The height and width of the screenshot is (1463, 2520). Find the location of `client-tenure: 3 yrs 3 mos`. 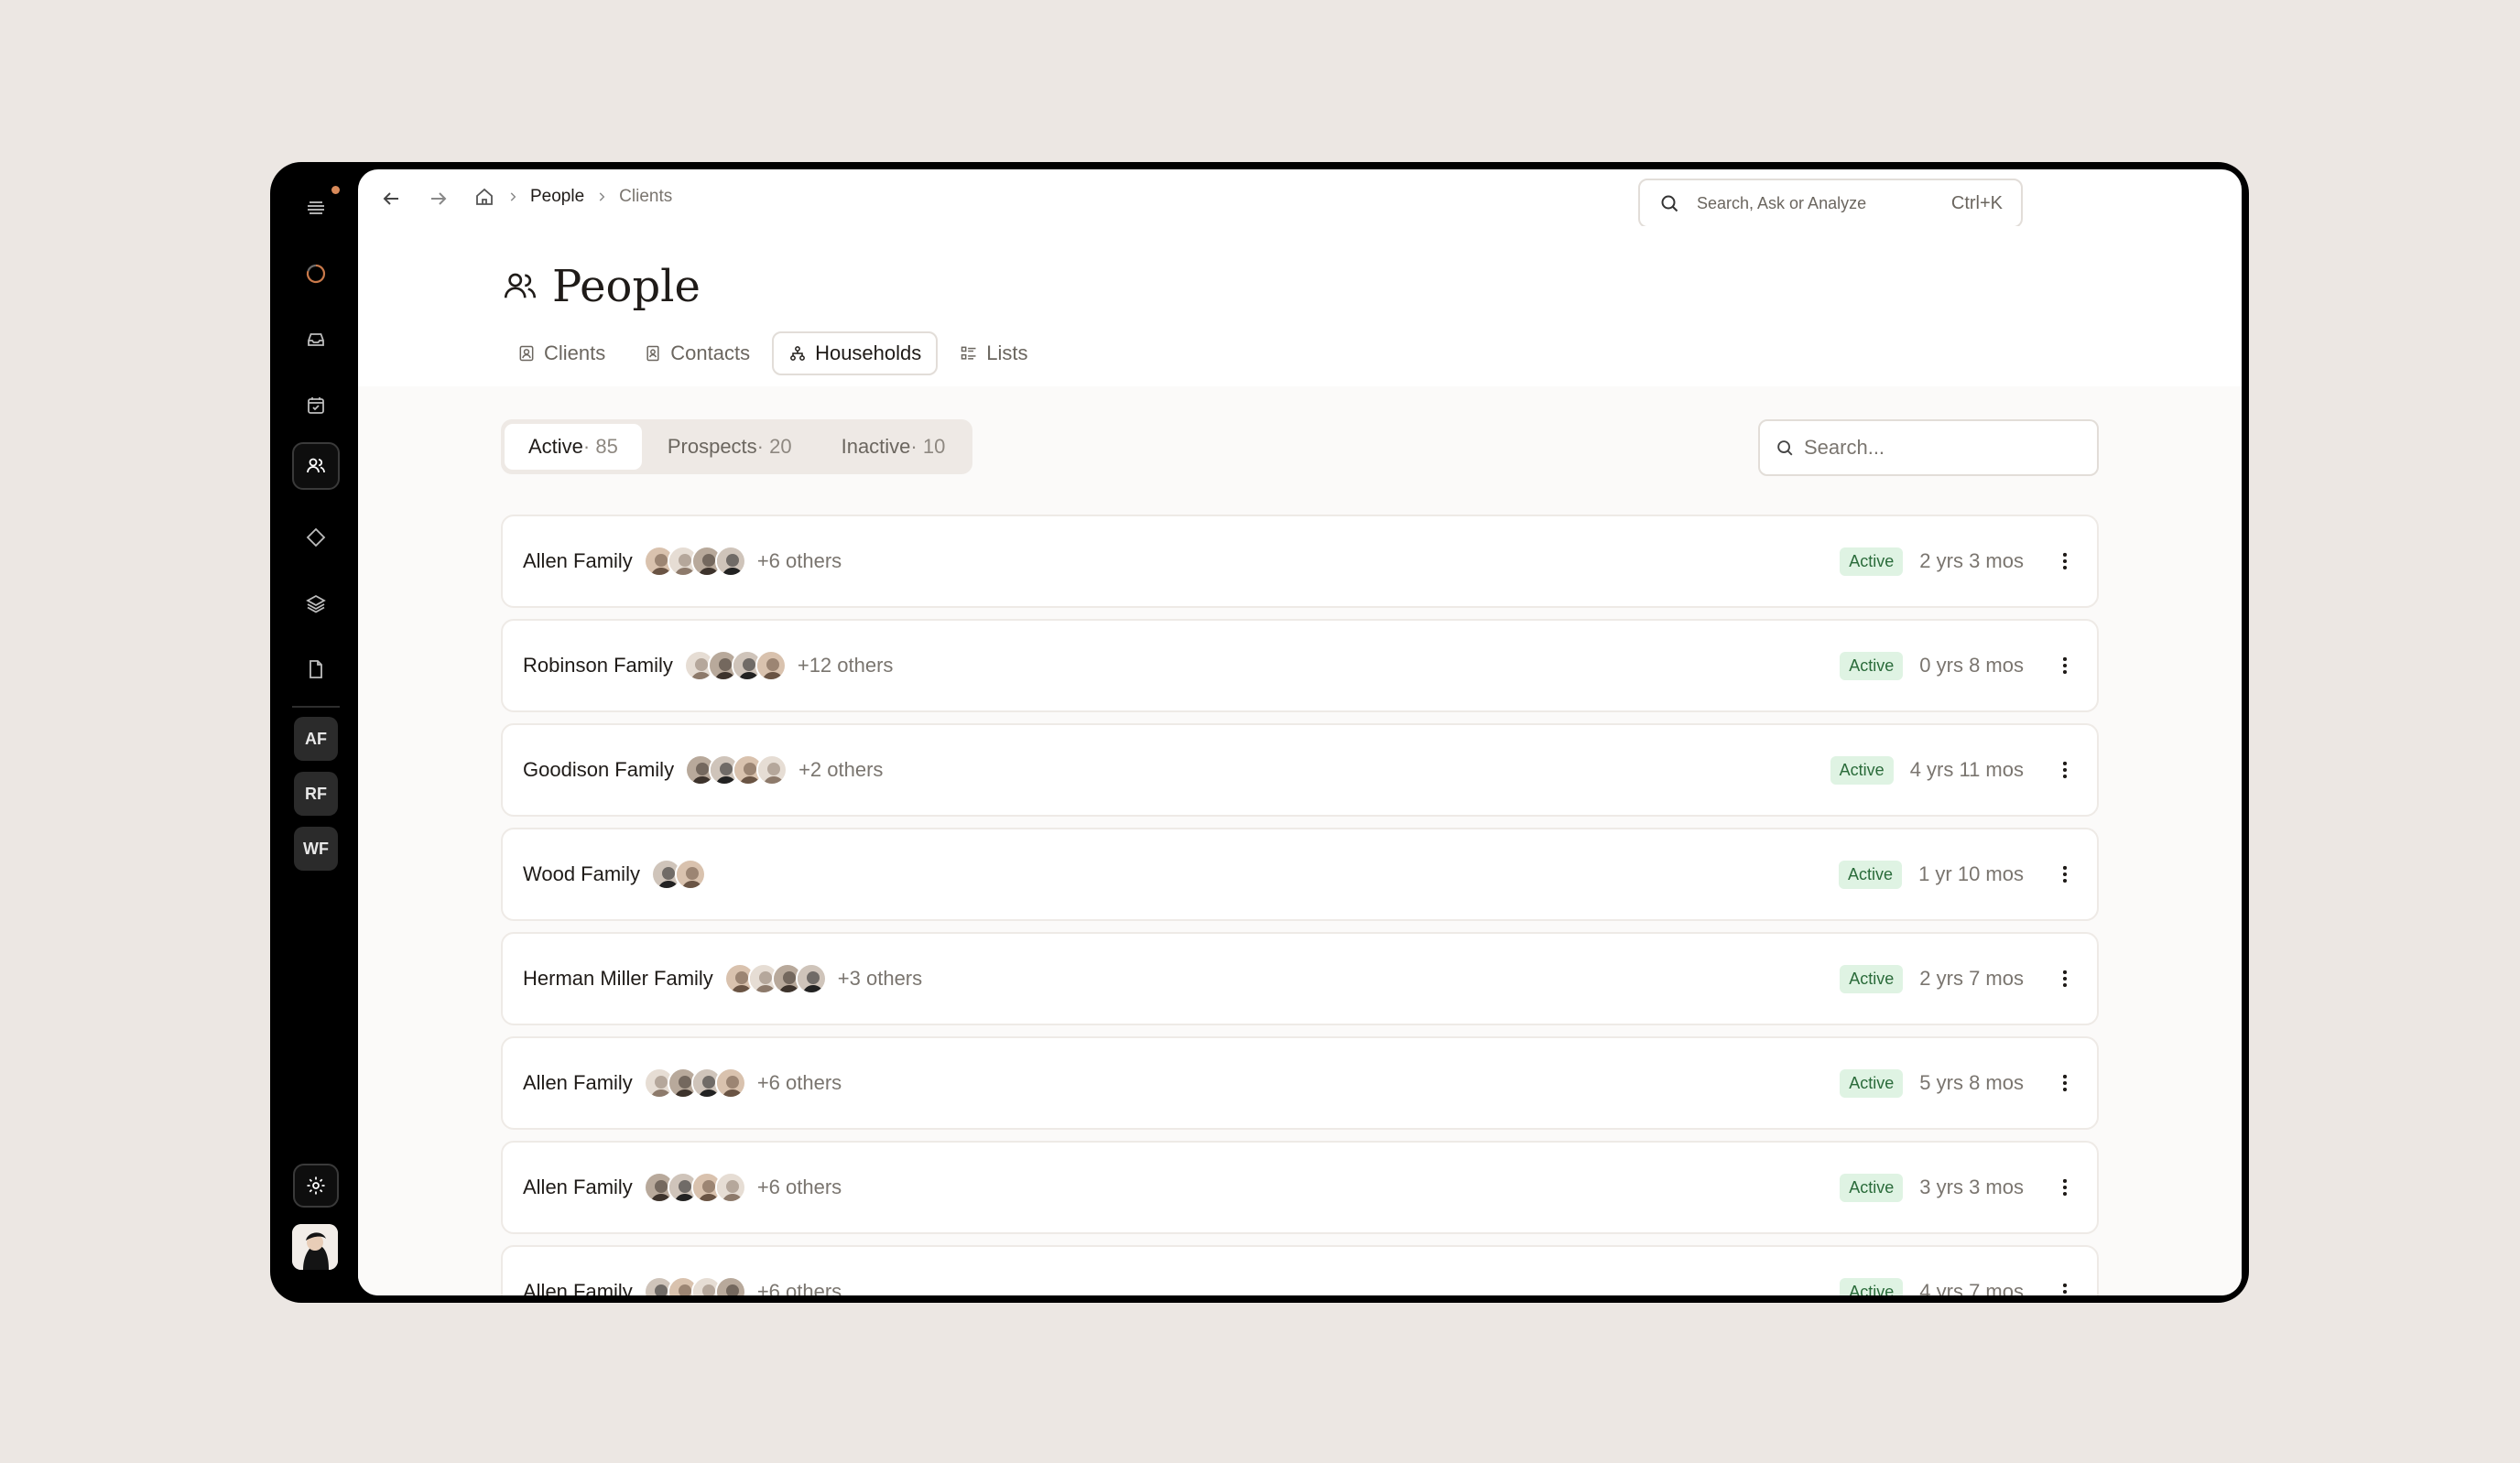

client-tenure: 3 yrs 3 mos is located at coordinates (1971, 1187).